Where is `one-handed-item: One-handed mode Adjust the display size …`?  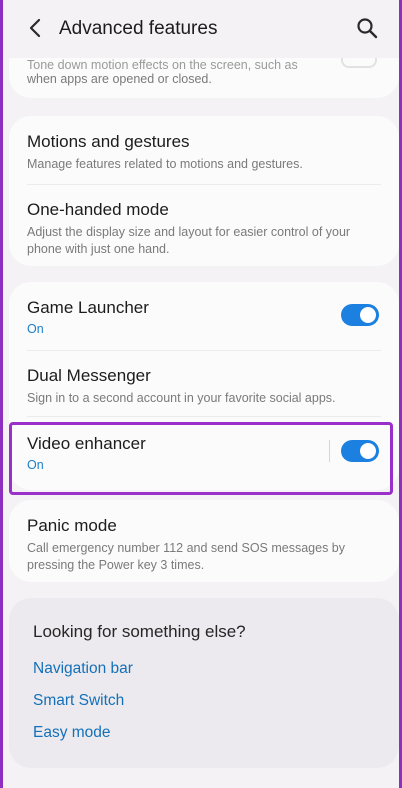 one-handed-item: One-handed mode Adjust the display size … is located at coordinates (204, 229).